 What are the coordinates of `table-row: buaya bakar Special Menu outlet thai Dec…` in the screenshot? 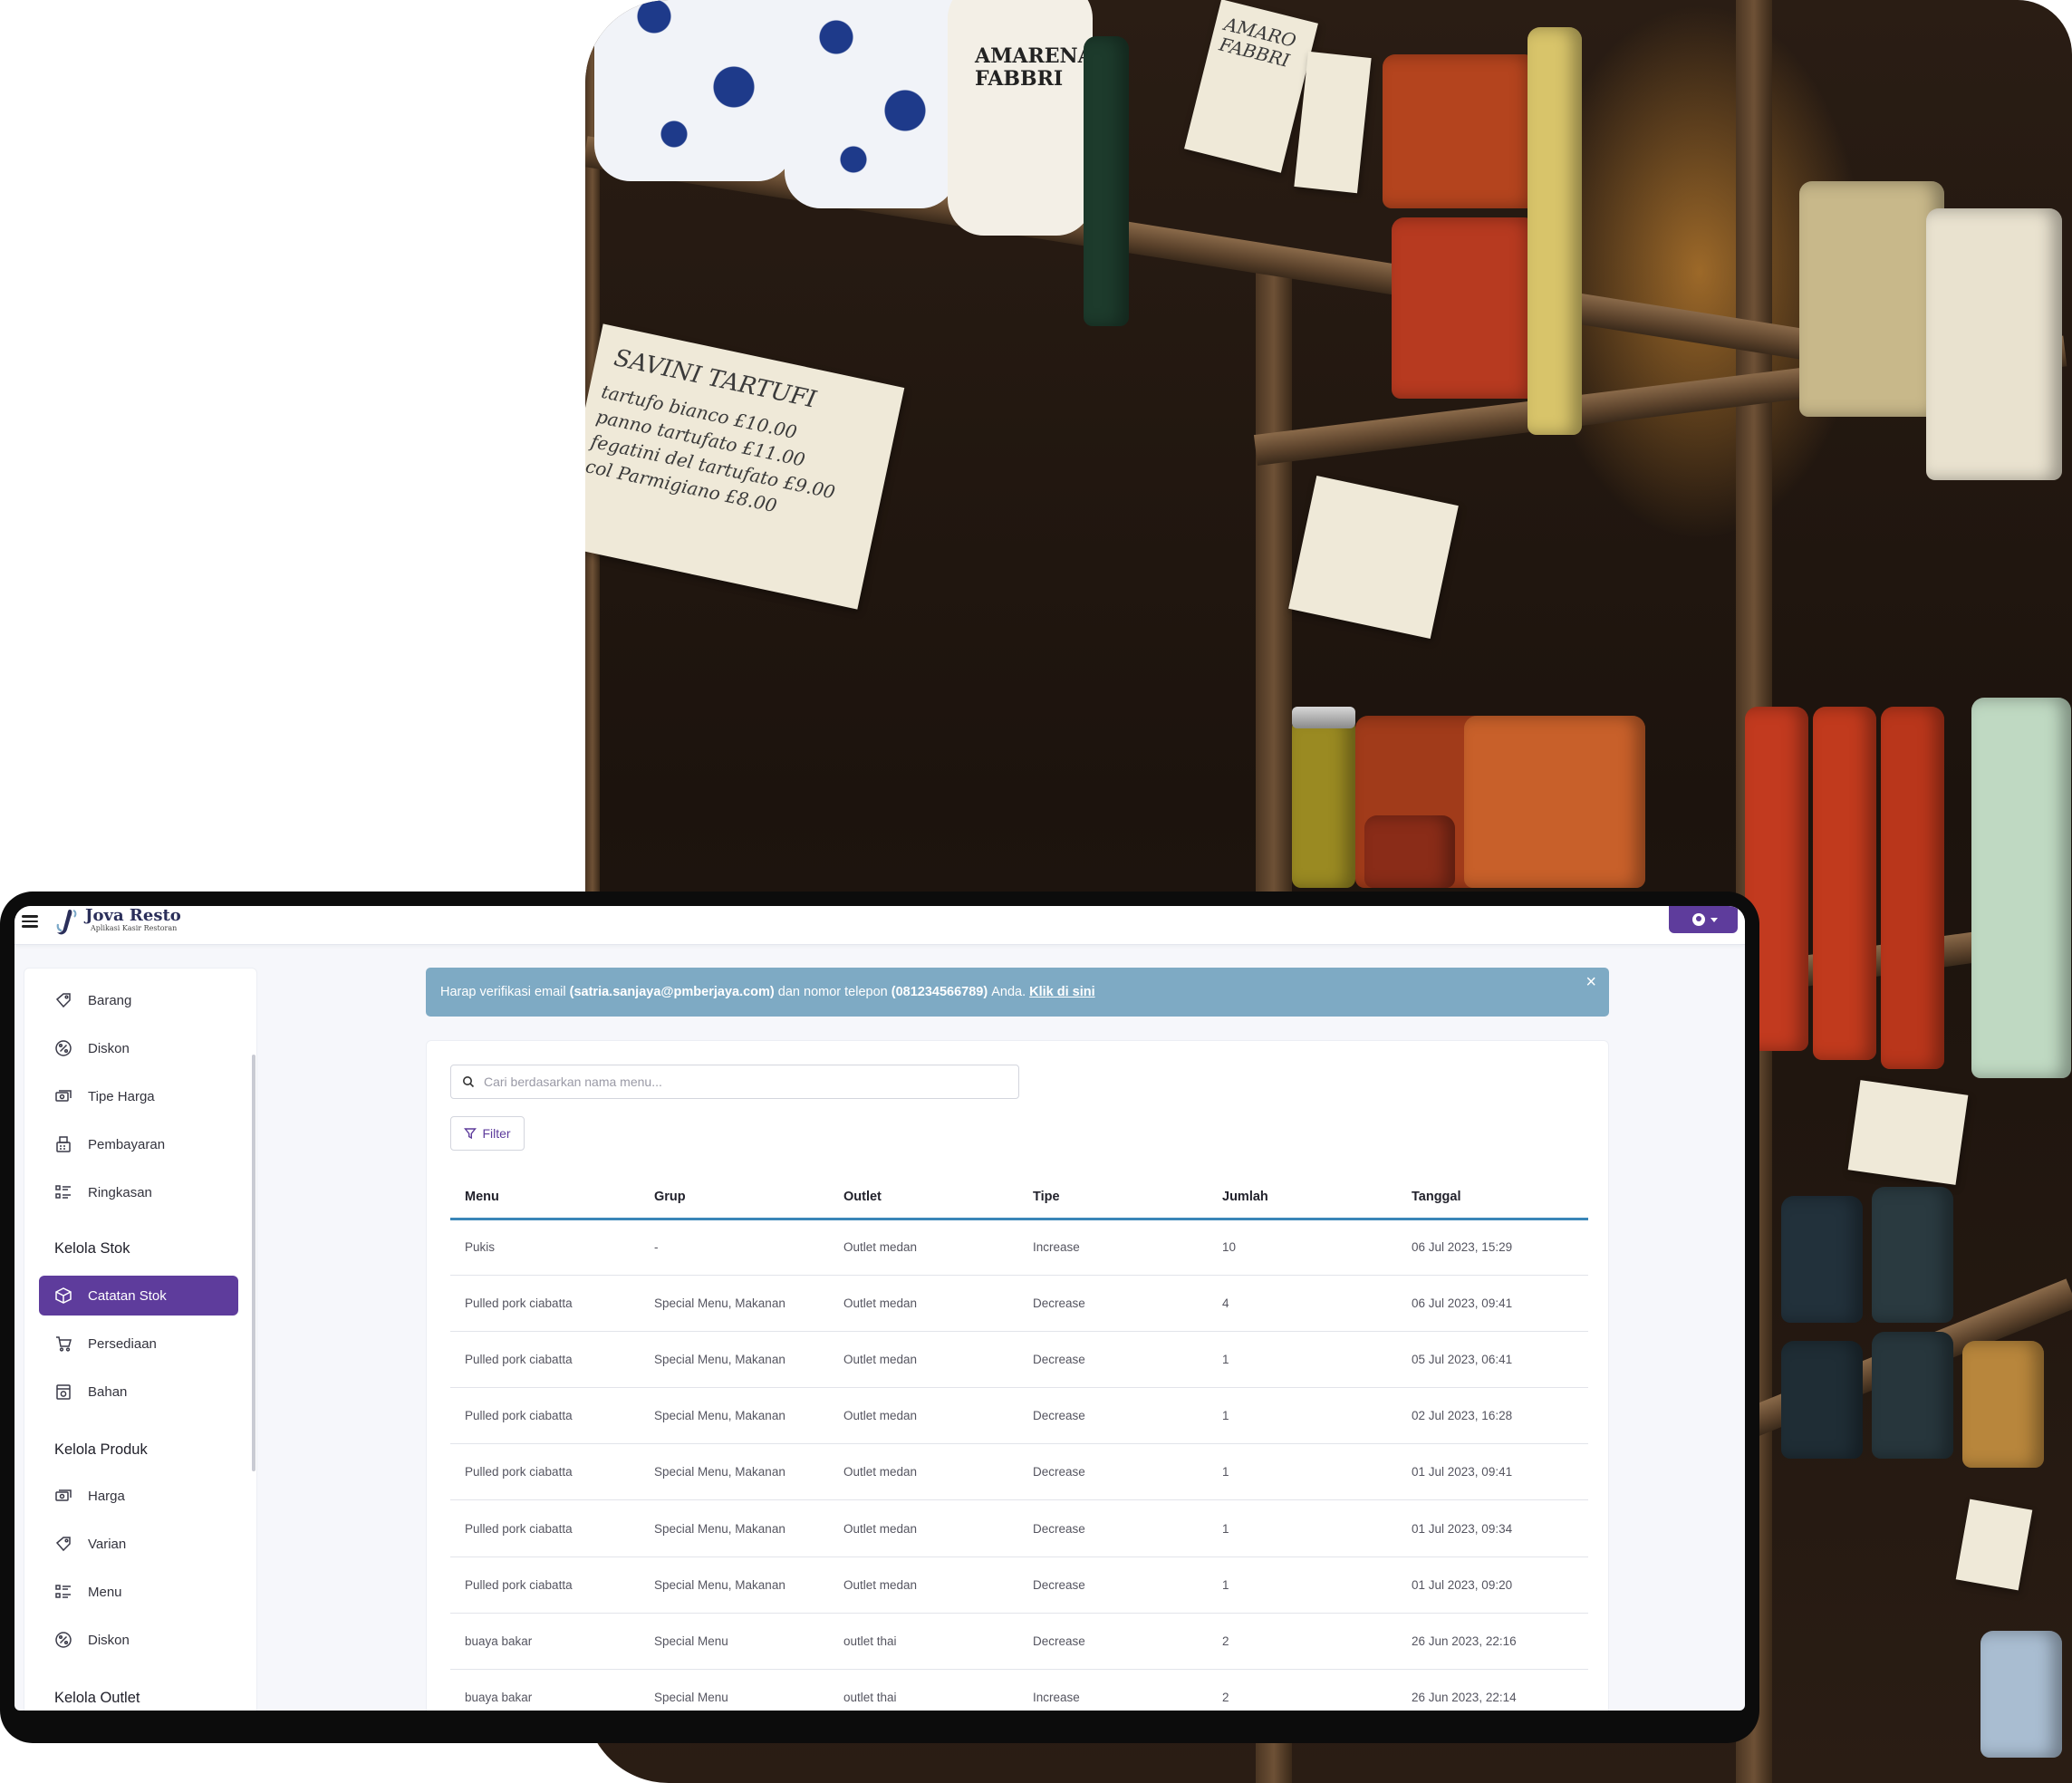 It's located at (1019, 1642).